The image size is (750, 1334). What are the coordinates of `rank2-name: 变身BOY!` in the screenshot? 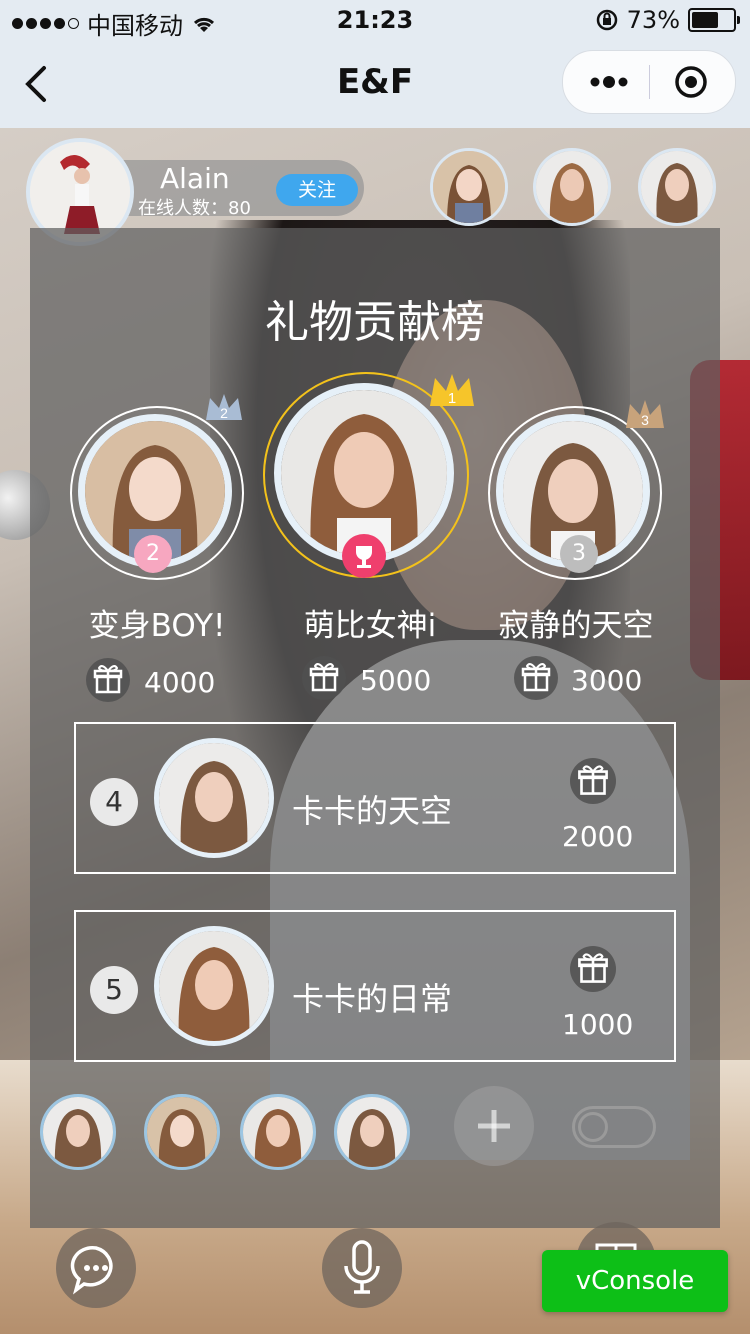 It's located at (157, 626).